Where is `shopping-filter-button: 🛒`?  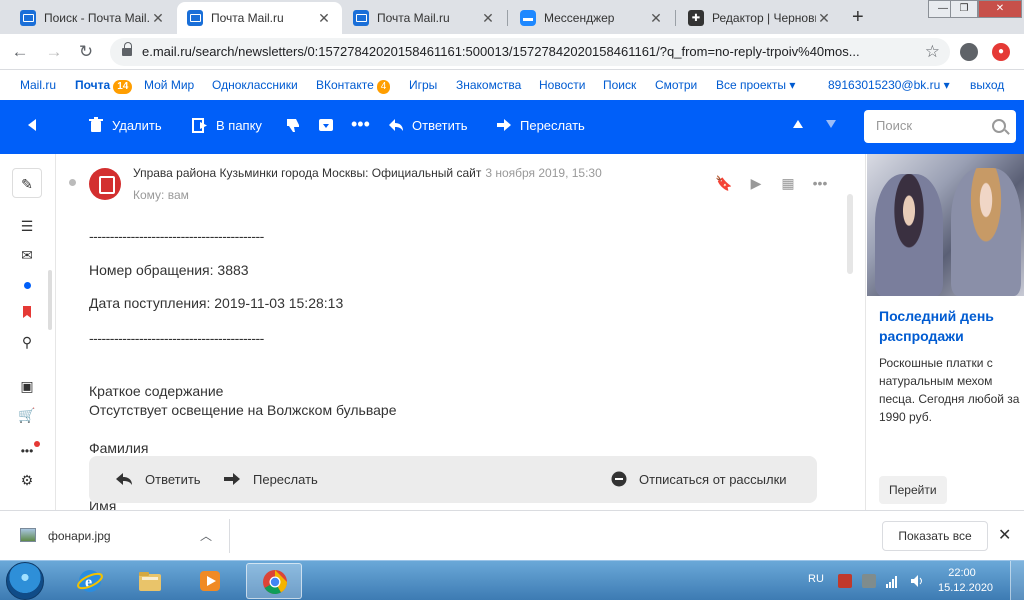
shopping-filter-button: 🛒 is located at coordinates (27, 415).